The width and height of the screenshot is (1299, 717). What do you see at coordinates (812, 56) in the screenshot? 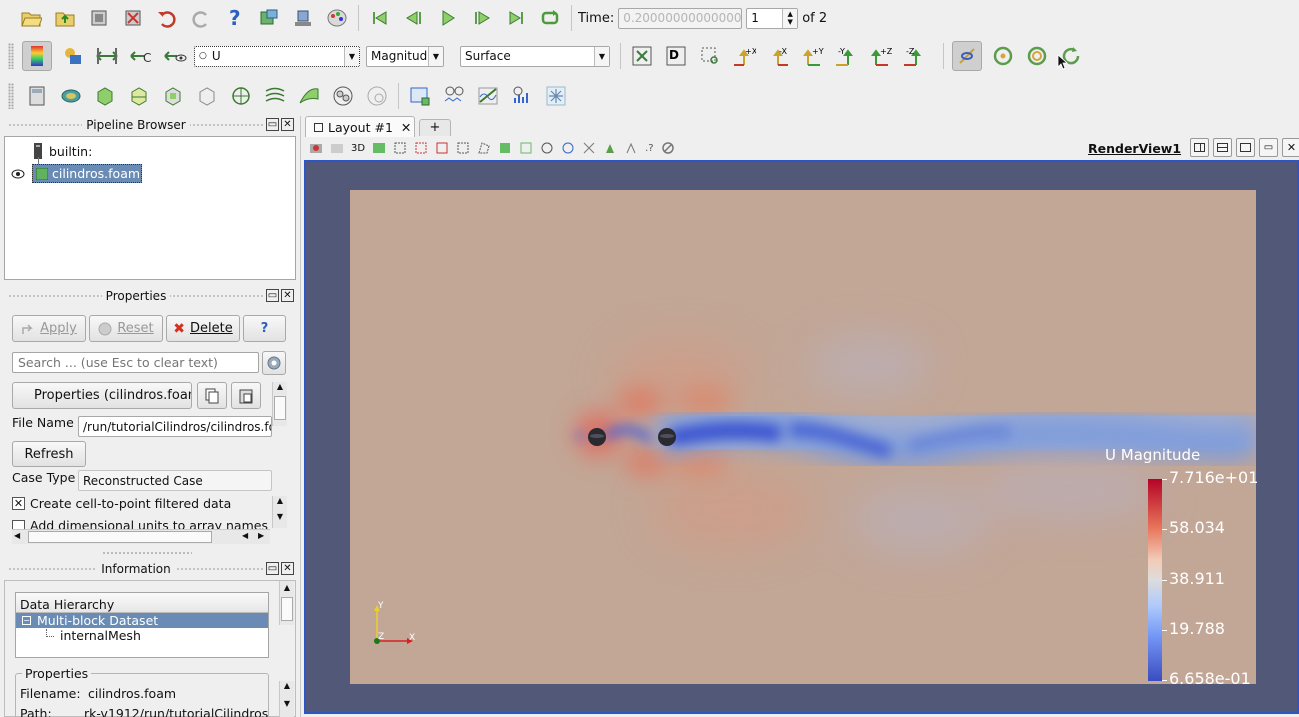
I see `view-plus-y-icon: +Y` at bounding box center [812, 56].